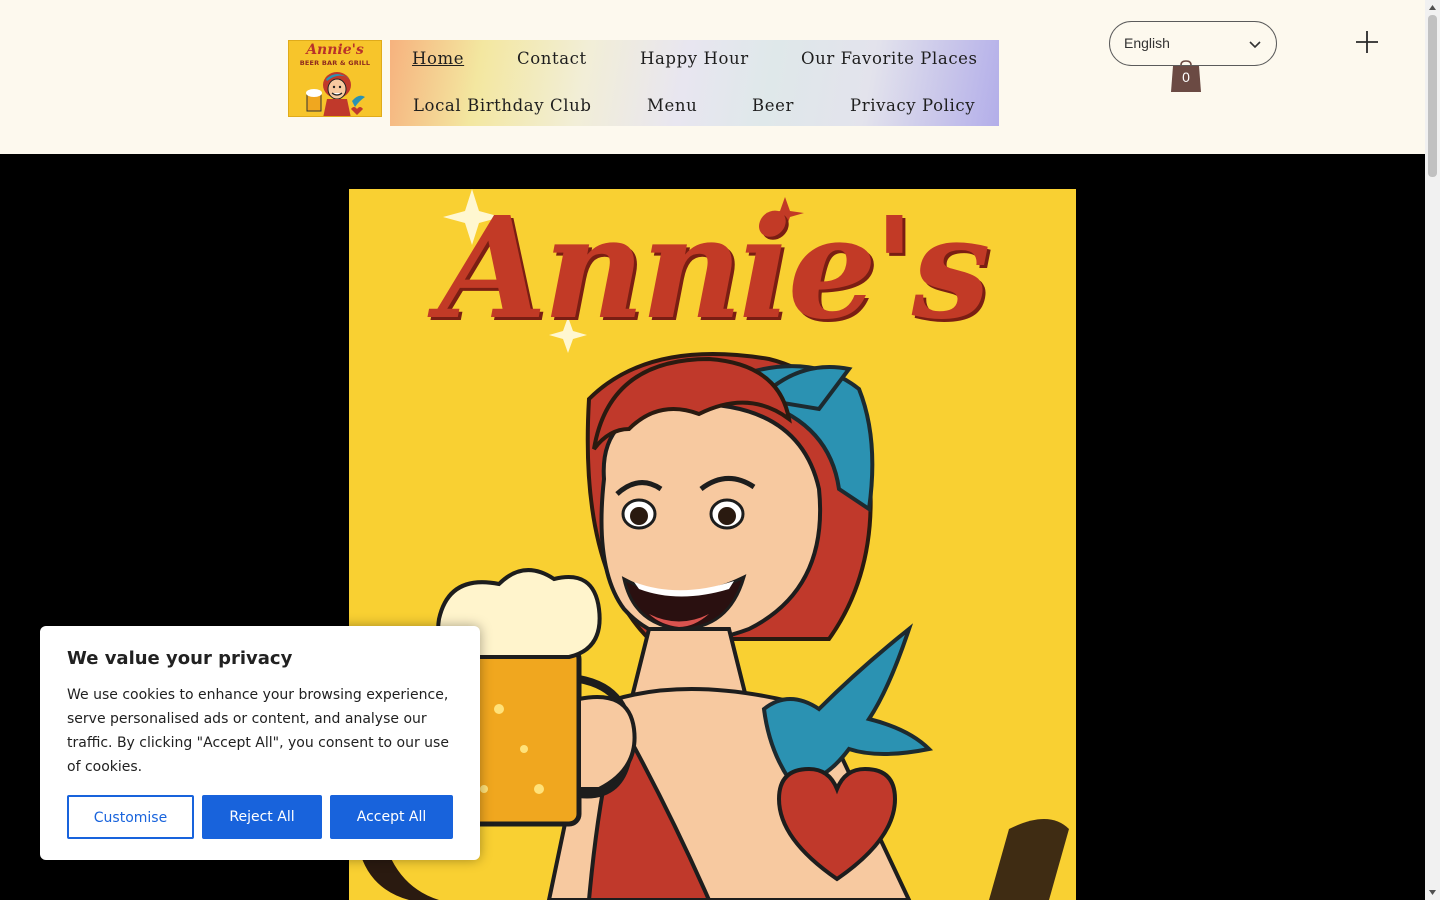 The width and height of the screenshot is (1440, 900). Describe the element at coordinates (1255, 45) in the screenshot. I see `chevron-down-icon` at that location.